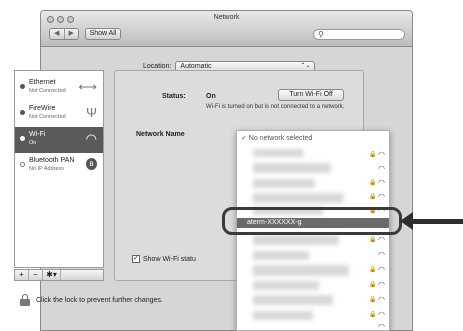 This screenshot has width=463, height=331. Describe the element at coordinates (52, 275) in the screenshot. I see `action-menu-button: ✱▾` at that location.